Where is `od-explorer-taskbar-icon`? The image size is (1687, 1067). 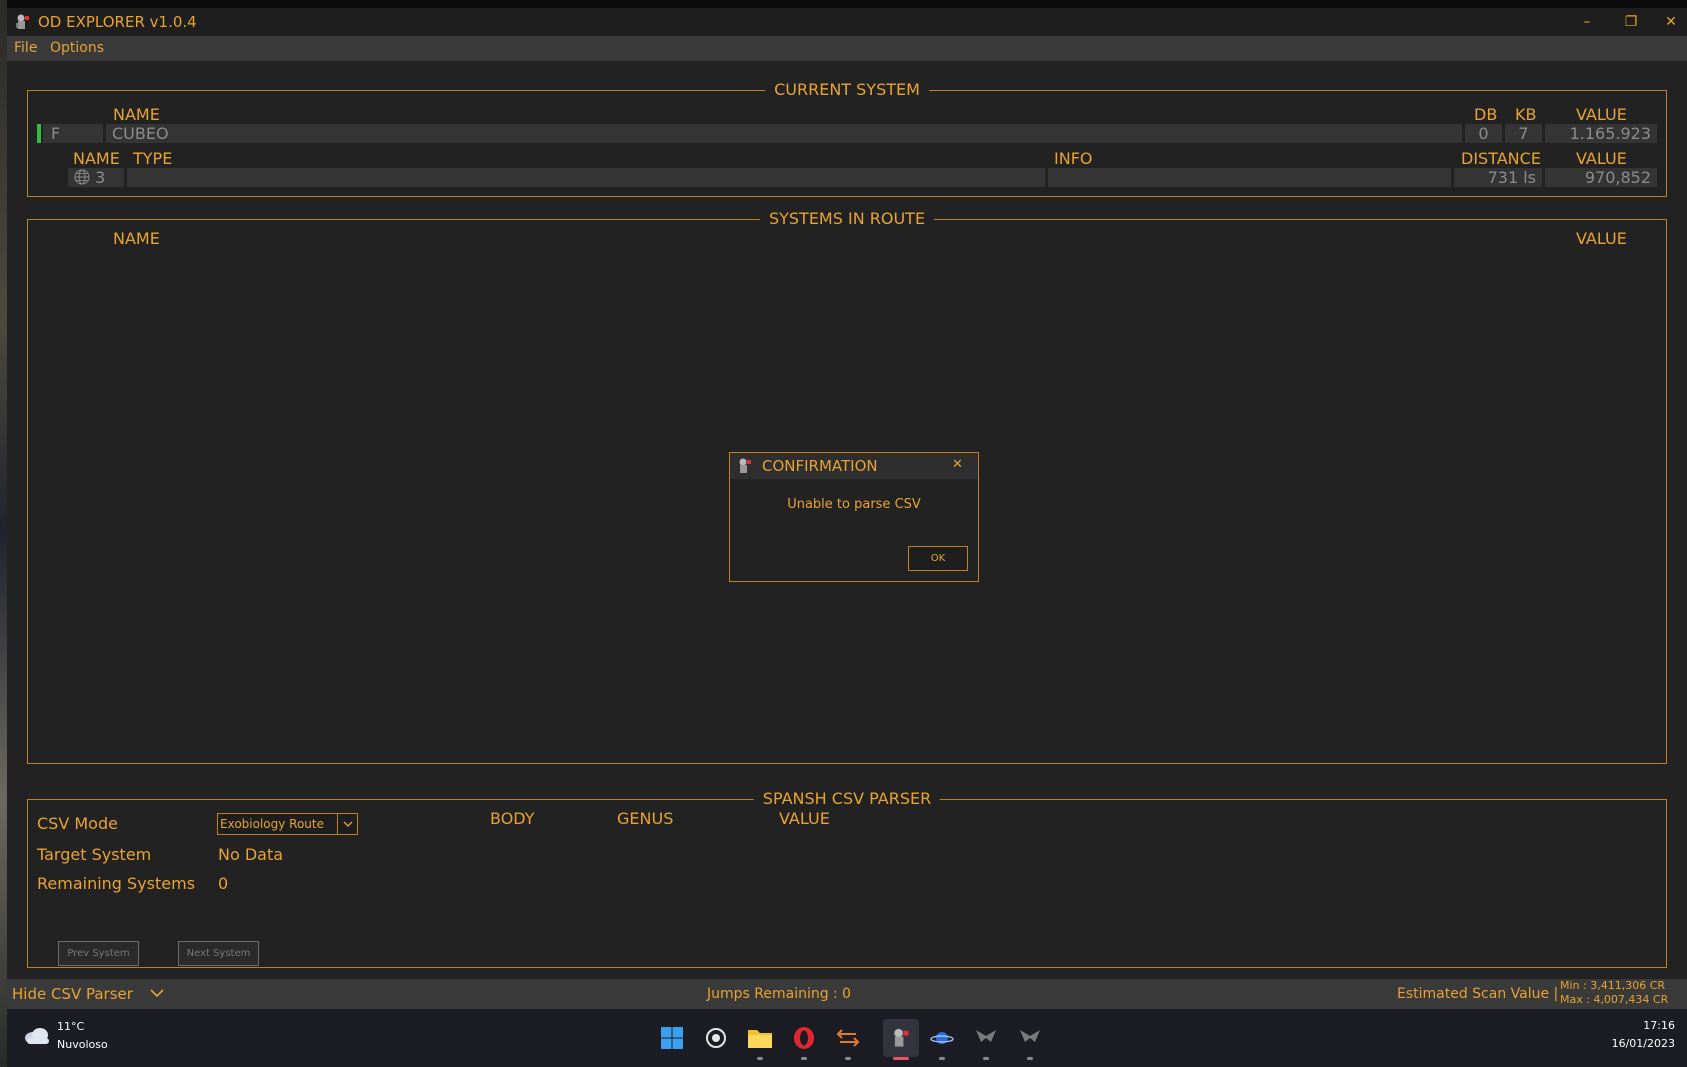
od-explorer-taskbar-icon is located at coordinates (901, 1039).